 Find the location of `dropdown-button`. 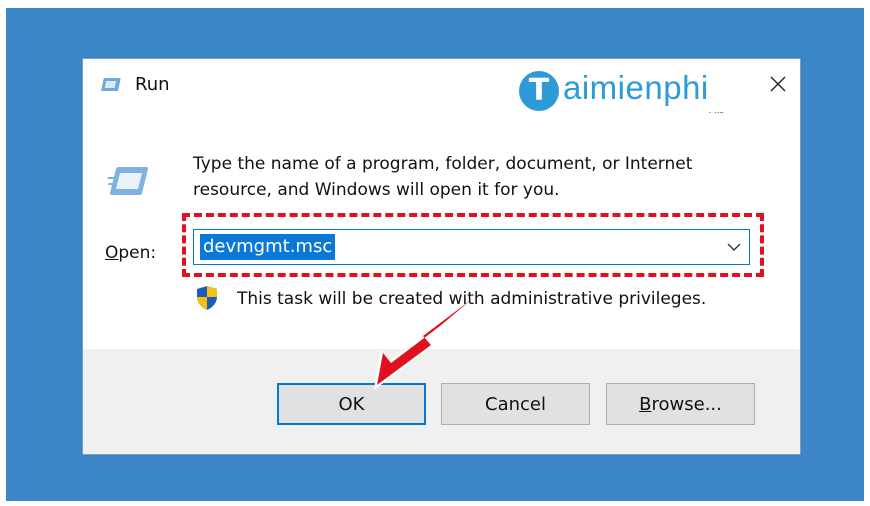

dropdown-button is located at coordinates (734, 247).